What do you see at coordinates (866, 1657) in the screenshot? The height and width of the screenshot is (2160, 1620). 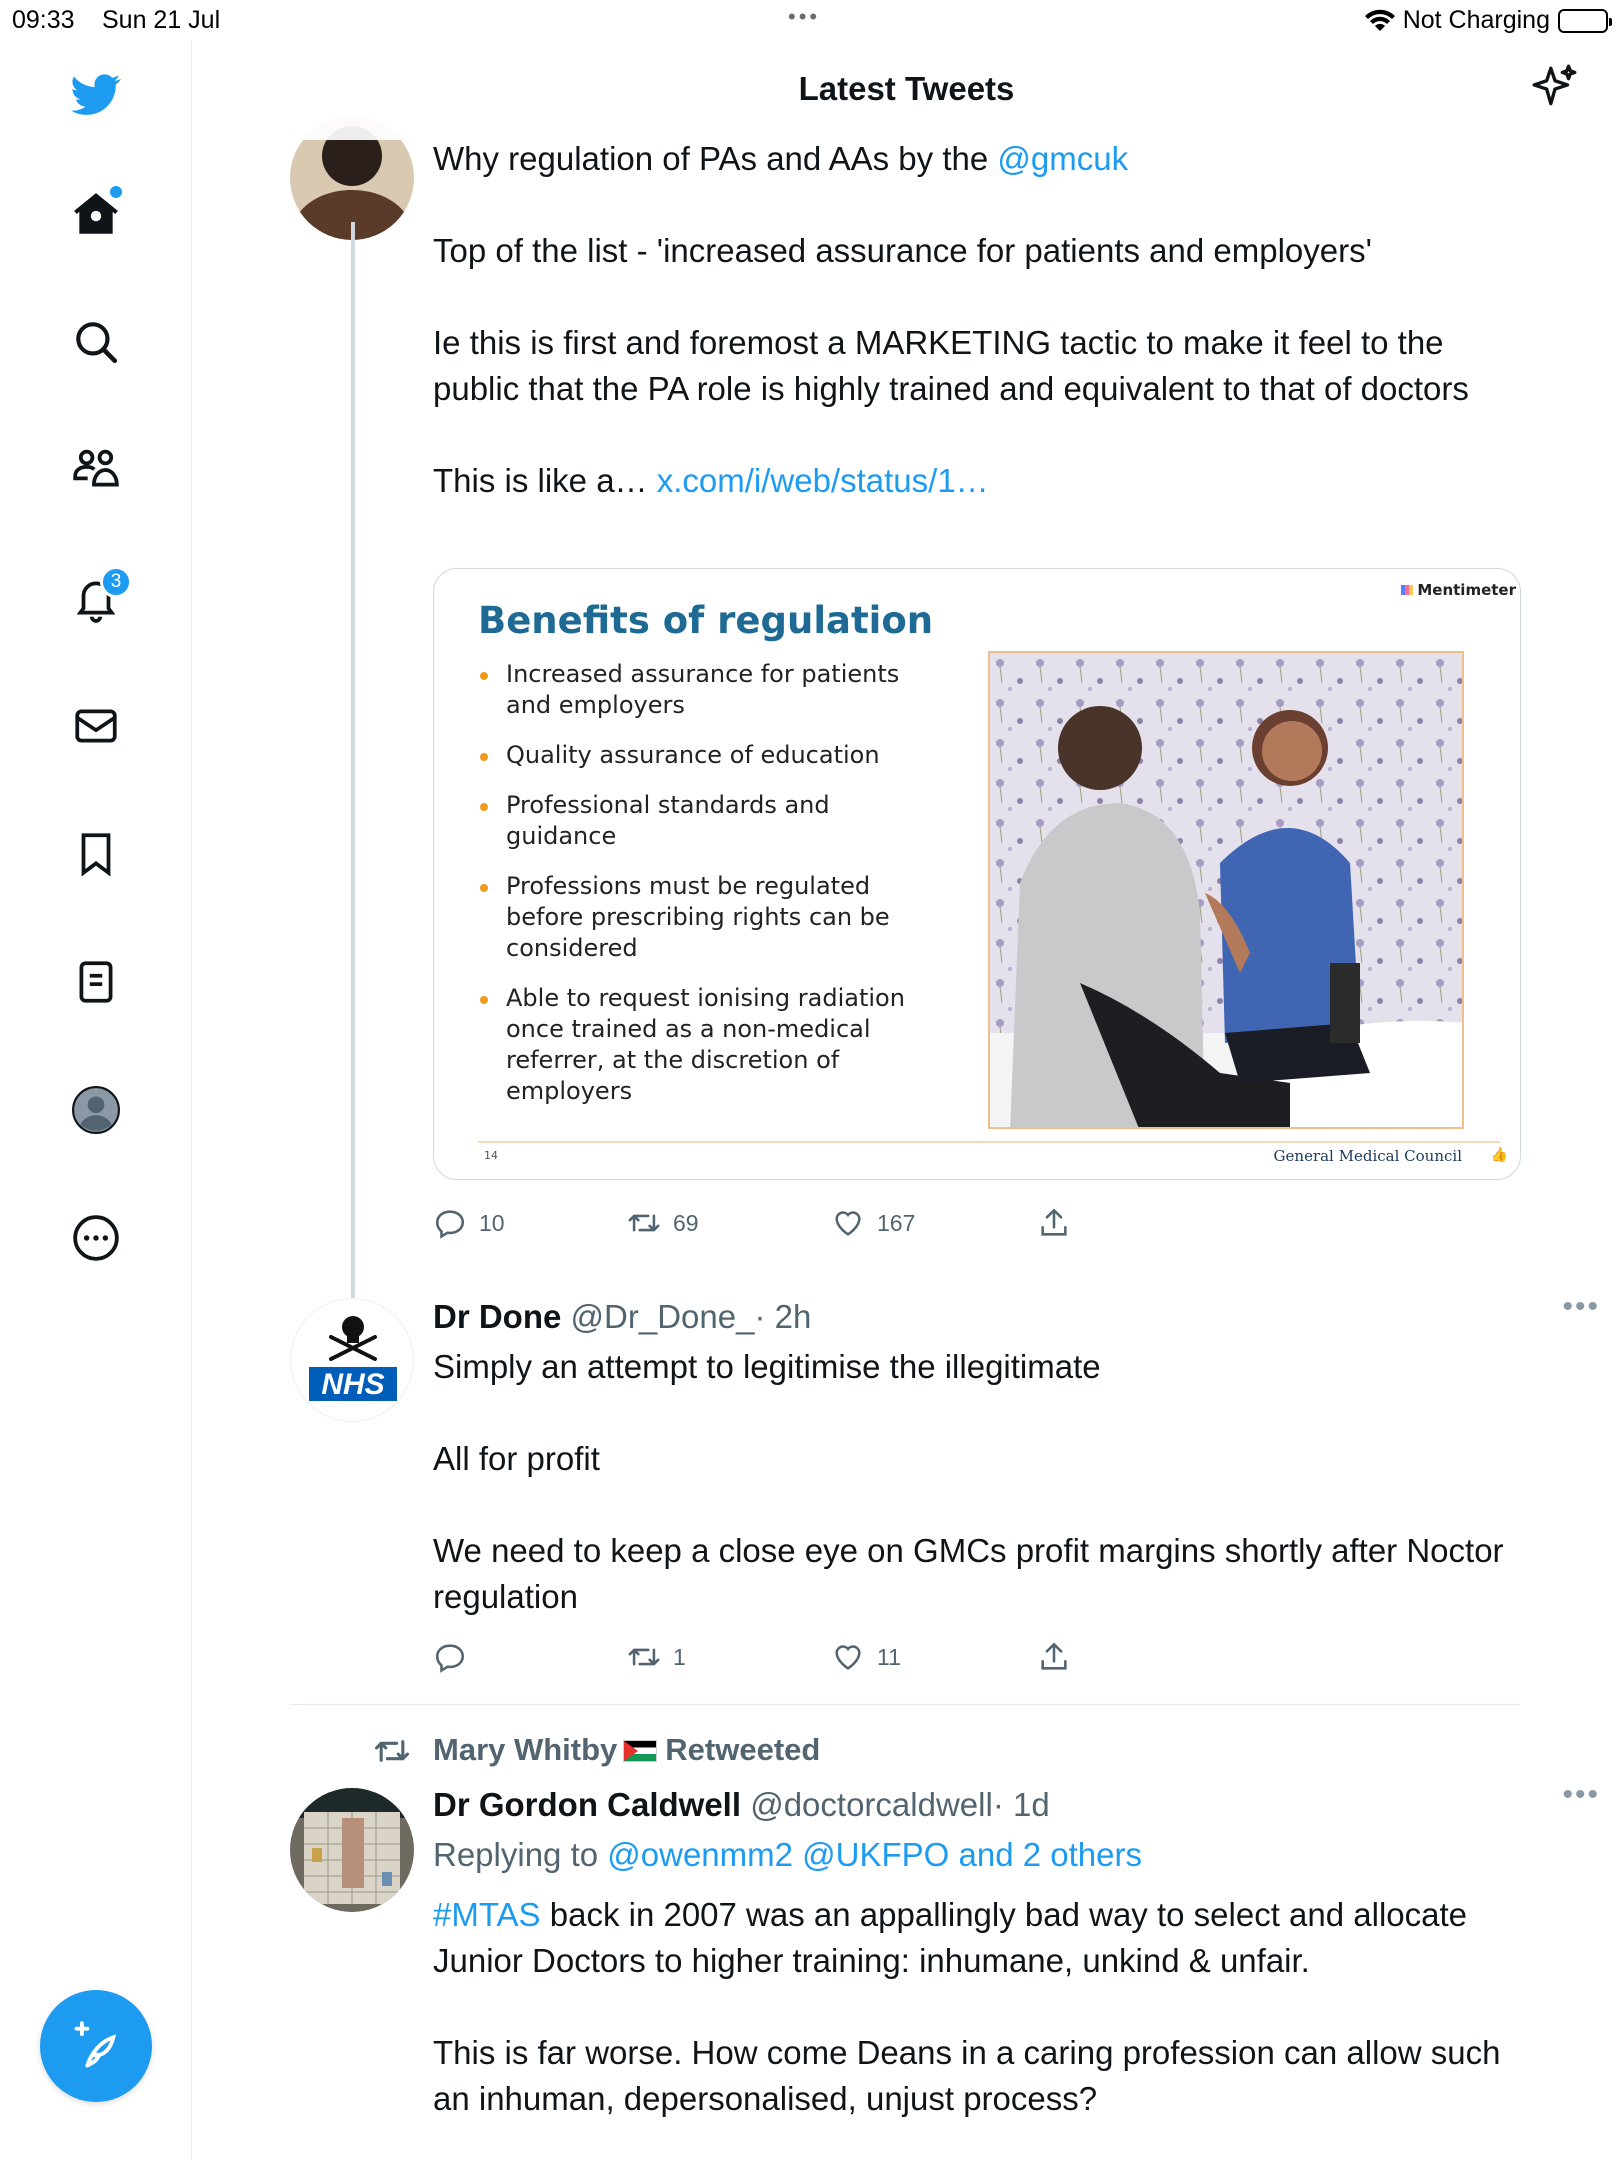 I see `like-button: 11` at bounding box center [866, 1657].